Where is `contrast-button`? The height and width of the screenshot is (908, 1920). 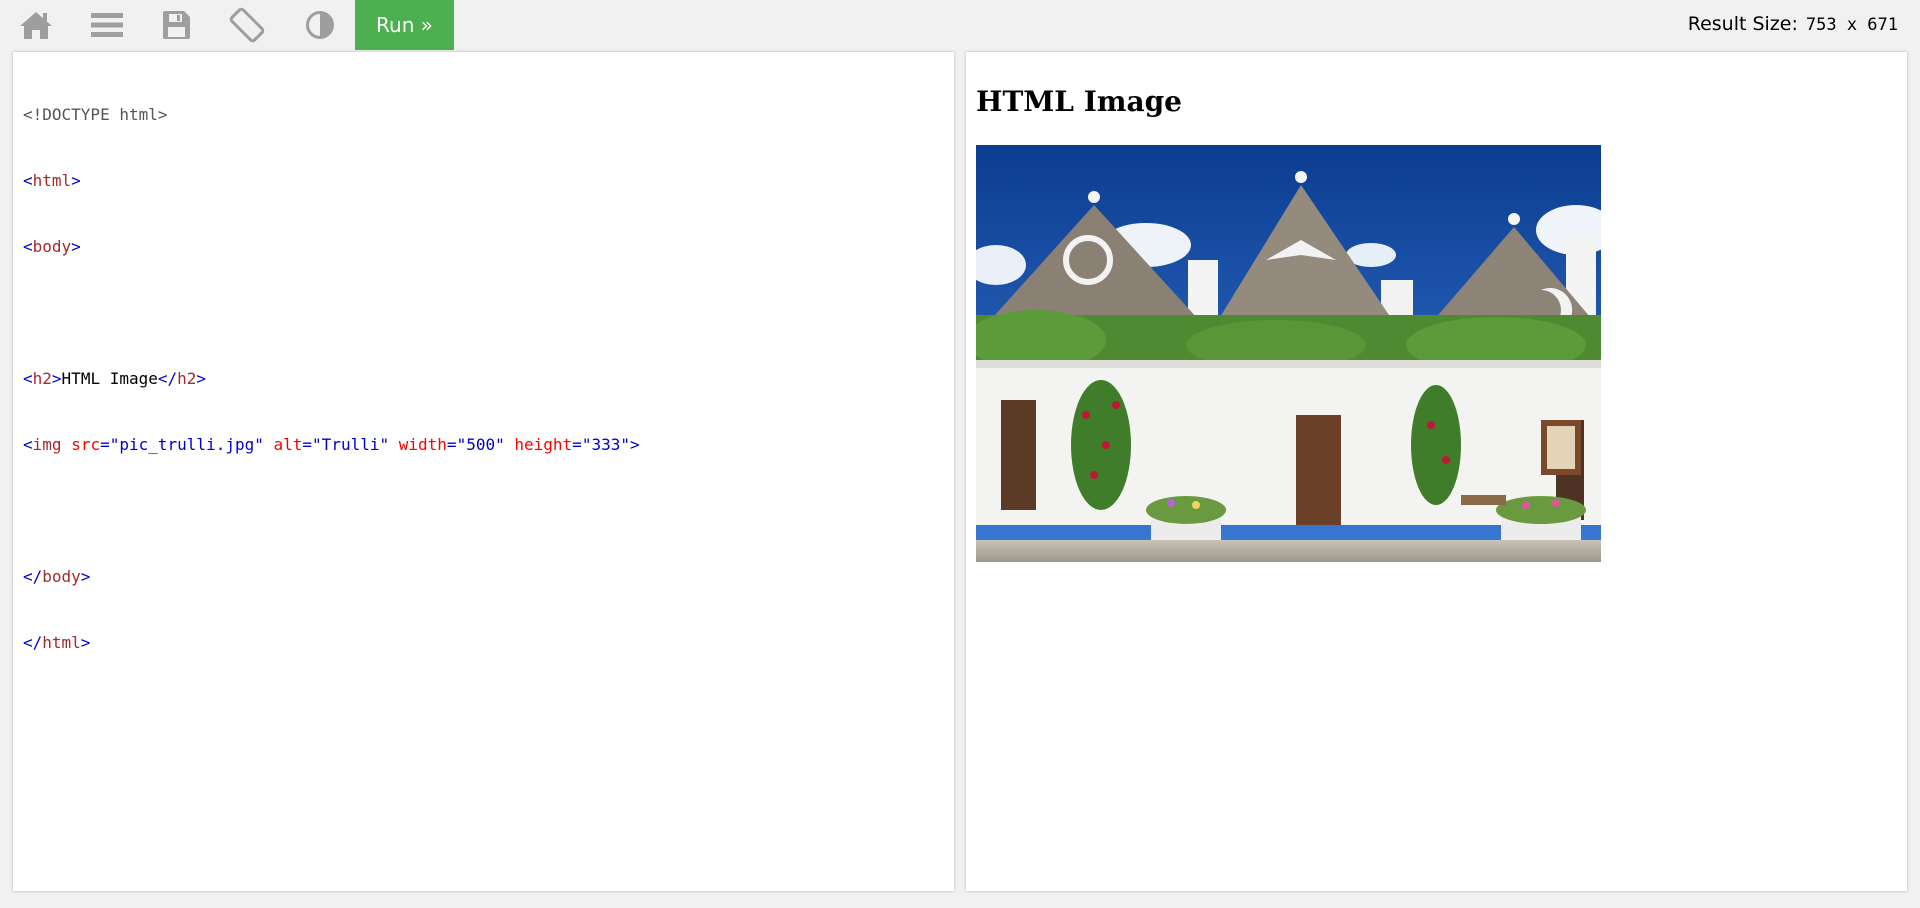
contrast-button is located at coordinates (320, 25).